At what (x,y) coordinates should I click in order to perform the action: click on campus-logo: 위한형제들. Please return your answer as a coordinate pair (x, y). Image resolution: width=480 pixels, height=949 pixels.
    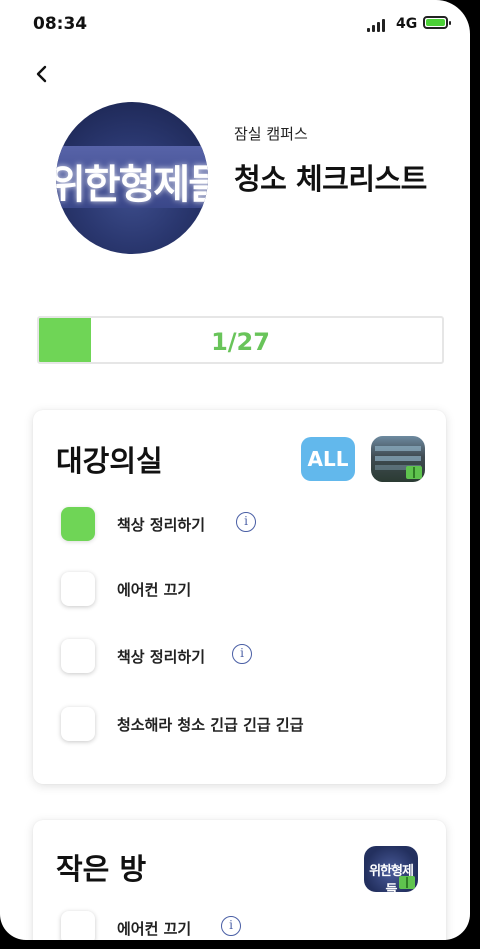
    Looking at the image, I should click on (132, 178).